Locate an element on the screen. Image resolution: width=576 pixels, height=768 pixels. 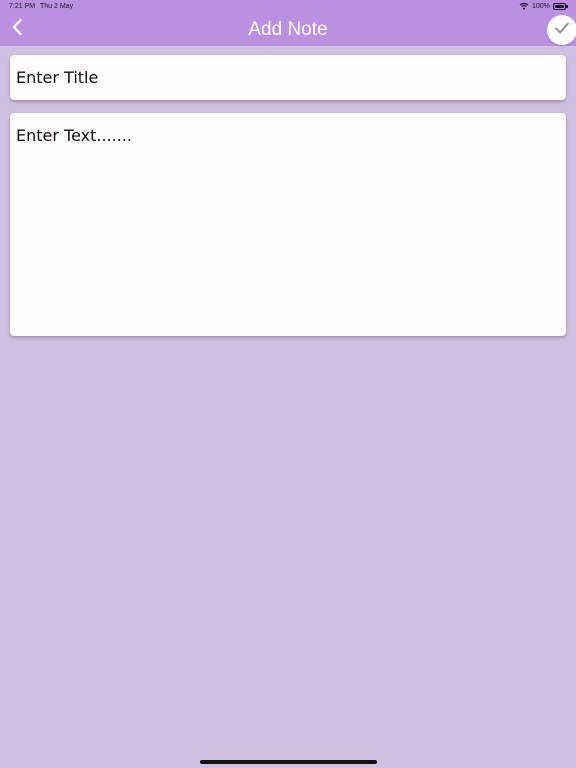
checkmark-icon is located at coordinates (562, 30).